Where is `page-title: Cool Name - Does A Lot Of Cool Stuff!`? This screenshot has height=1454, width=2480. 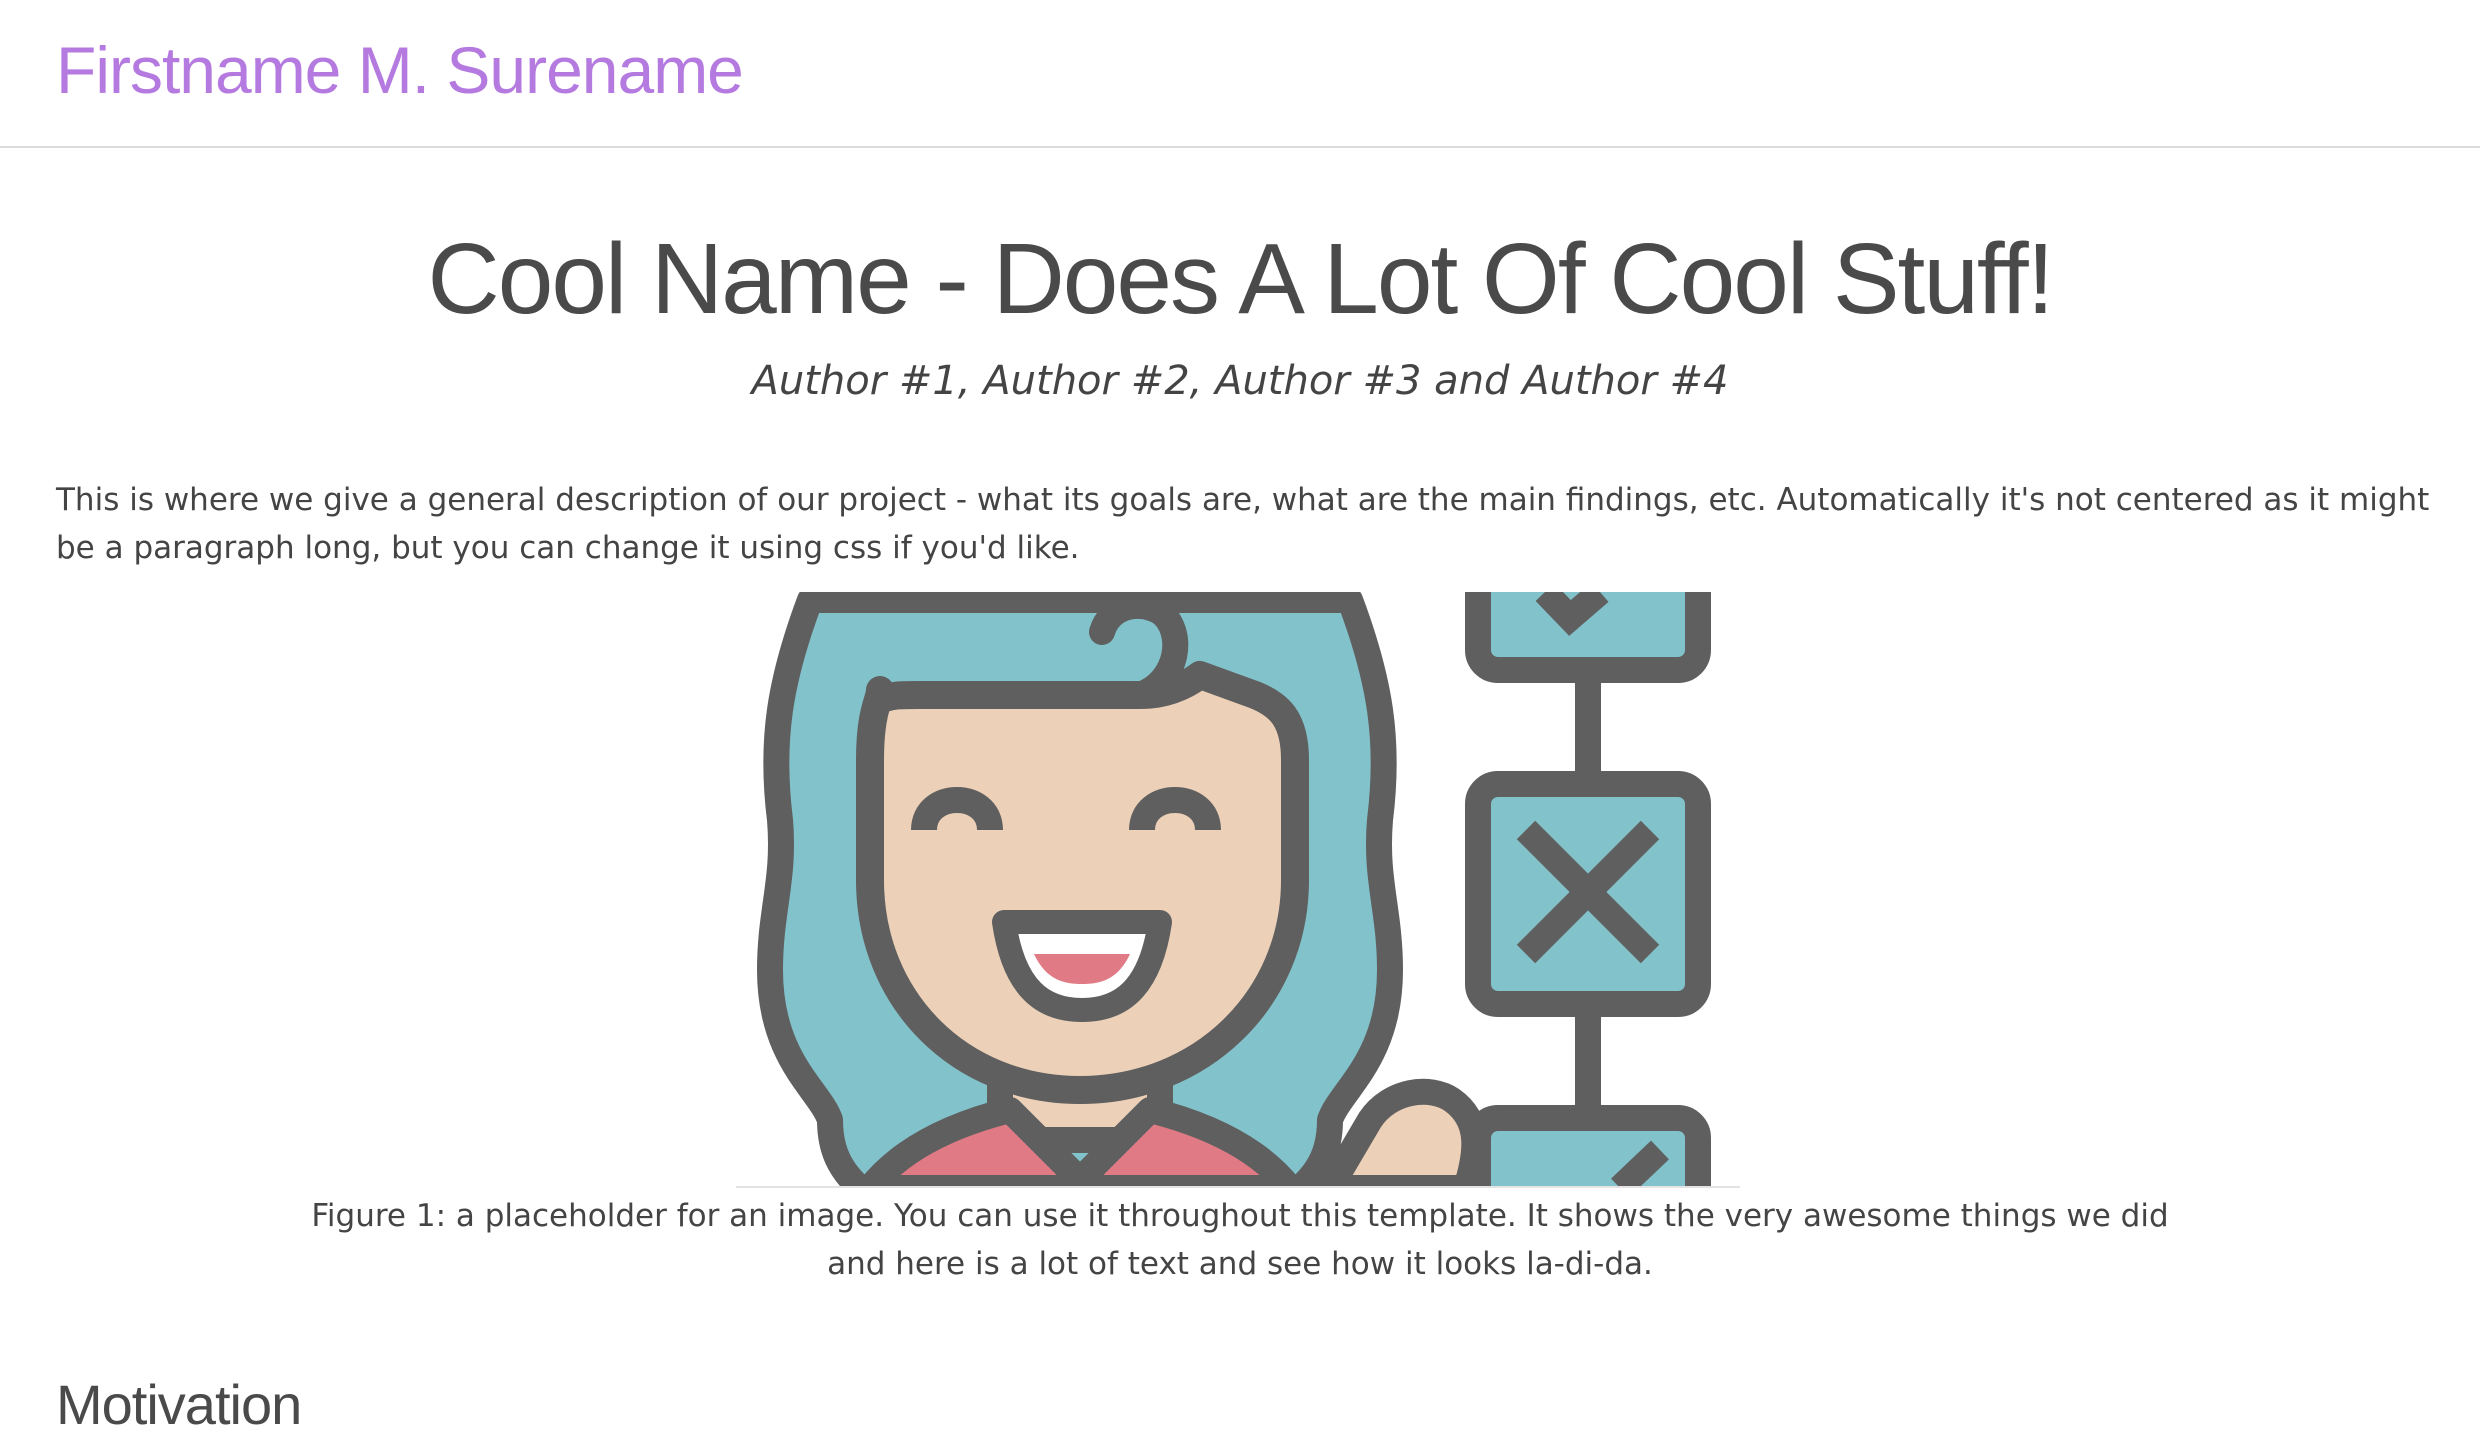 page-title: Cool Name - Does A Lot Of Cool Stuff! is located at coordinates (1241, 279).